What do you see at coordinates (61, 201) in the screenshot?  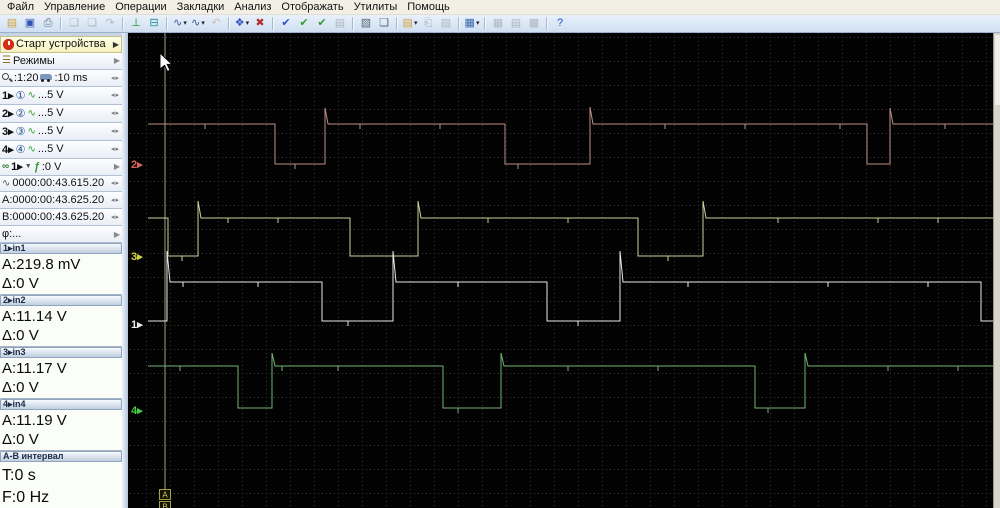 I see `cursor-a-row: A:0000:00:43.625.20 ◂▸` at bounding box center [61, 201].